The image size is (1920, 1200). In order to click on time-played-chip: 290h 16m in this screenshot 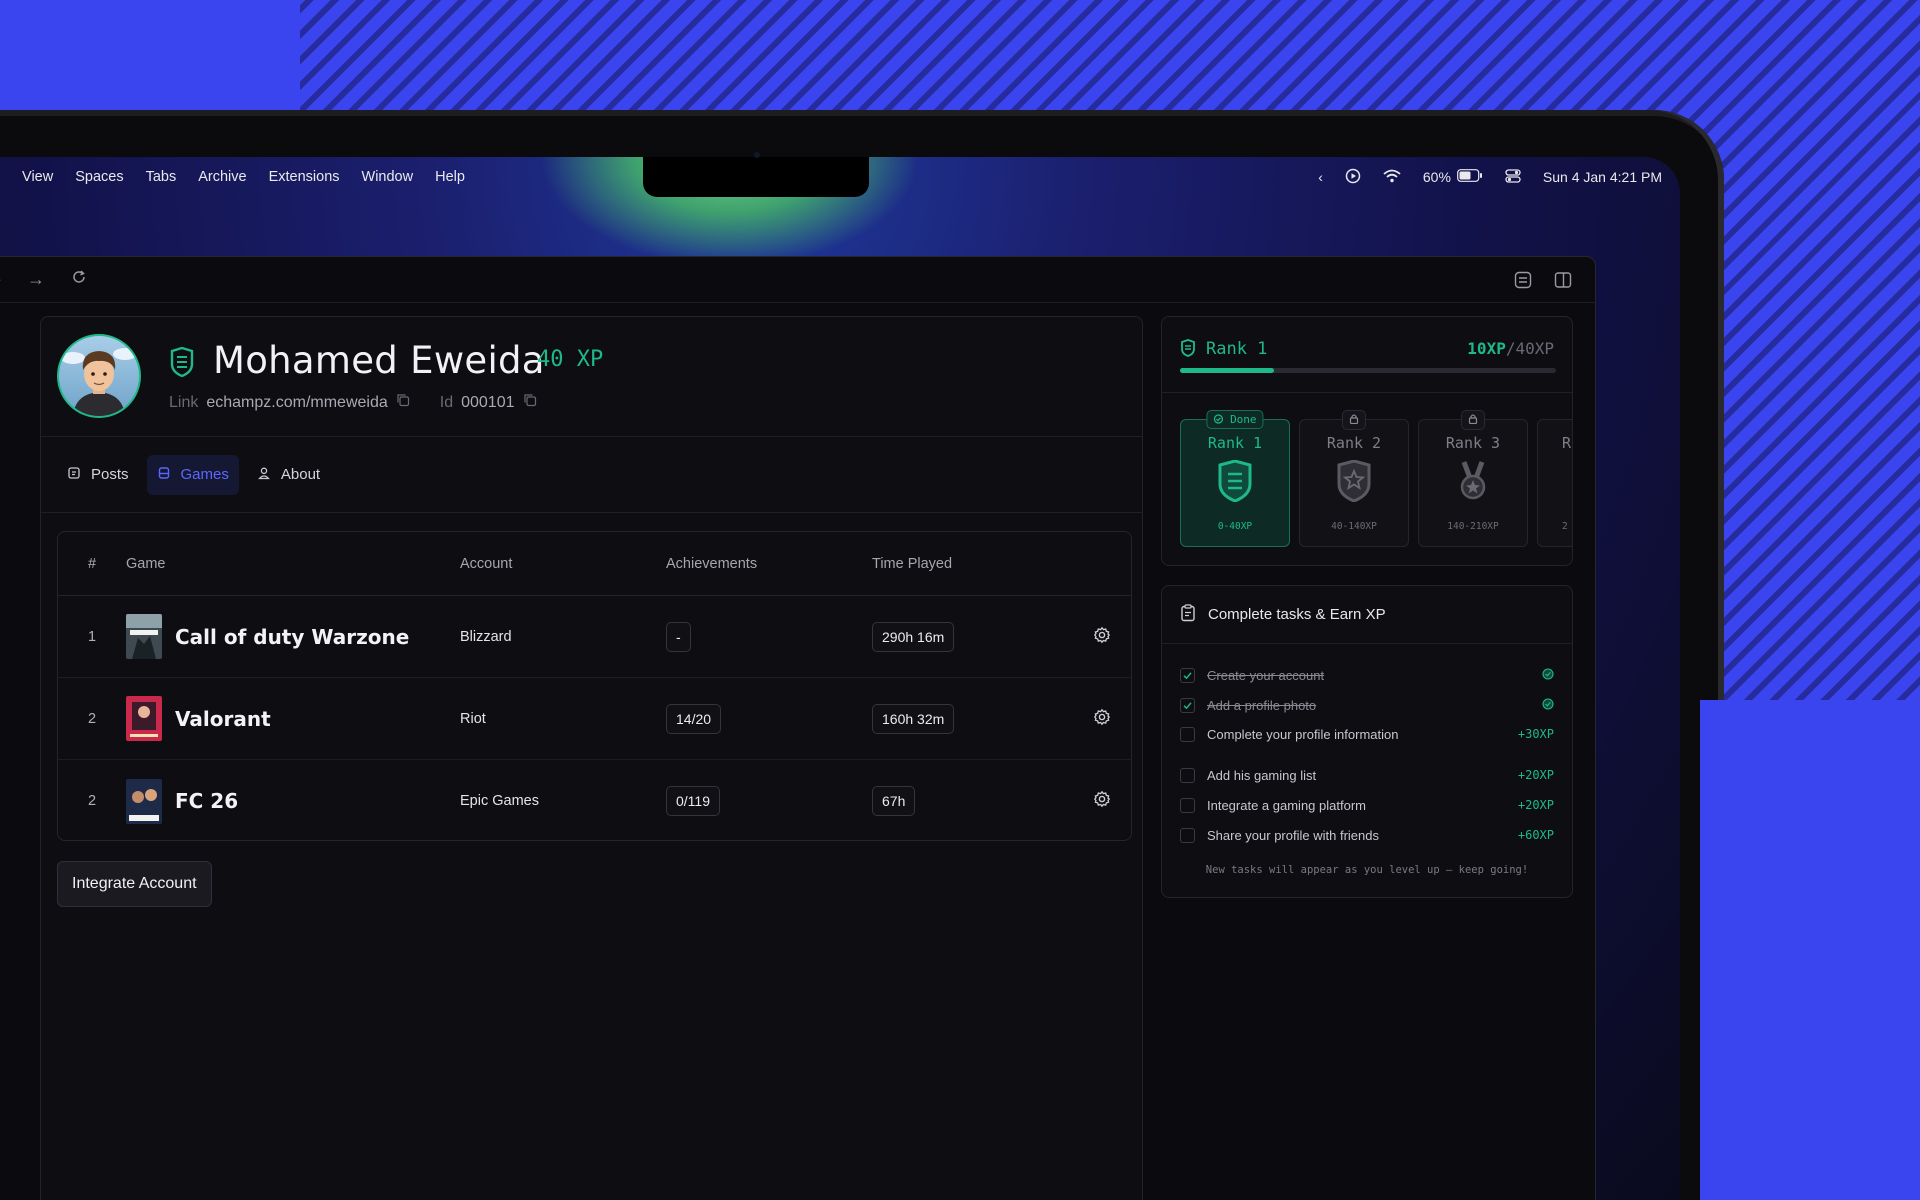, I will do `click(913, 636)`.